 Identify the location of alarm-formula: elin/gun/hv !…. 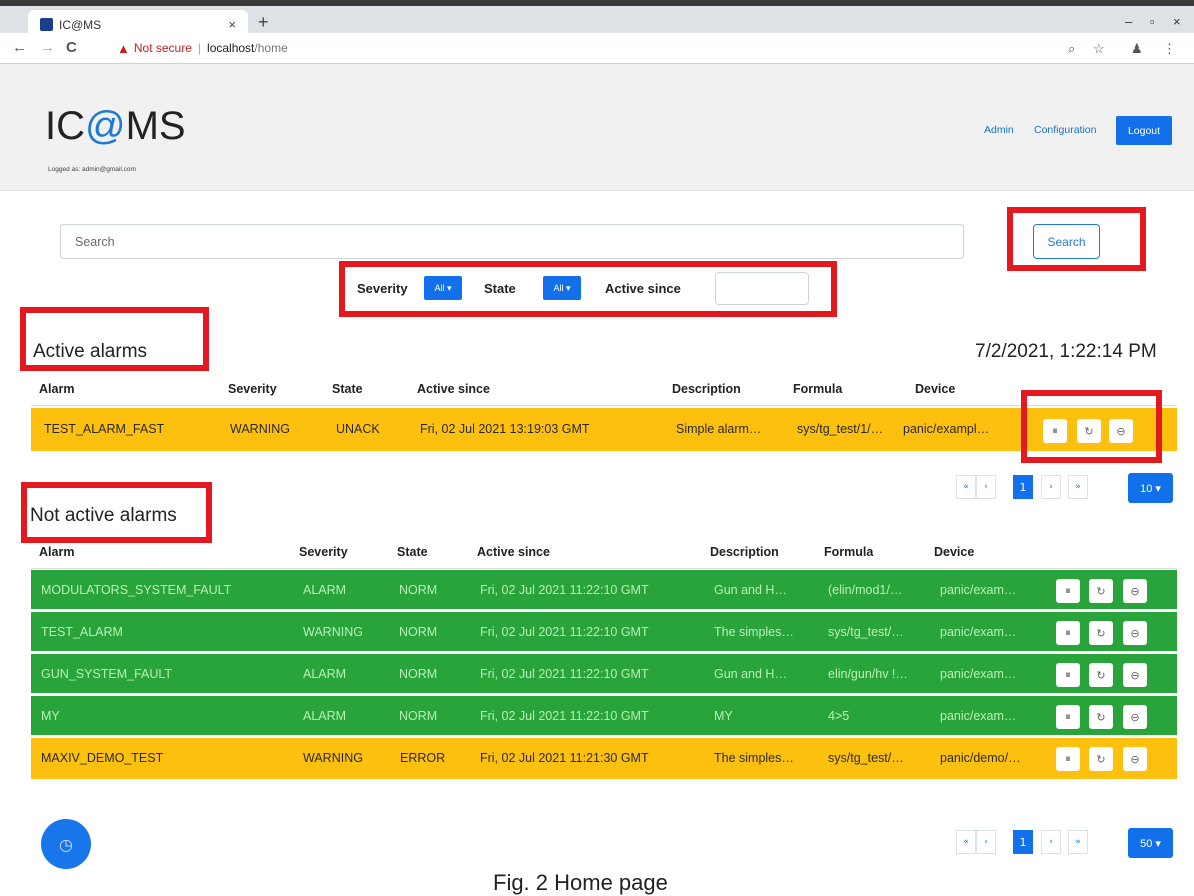
(868, 674).